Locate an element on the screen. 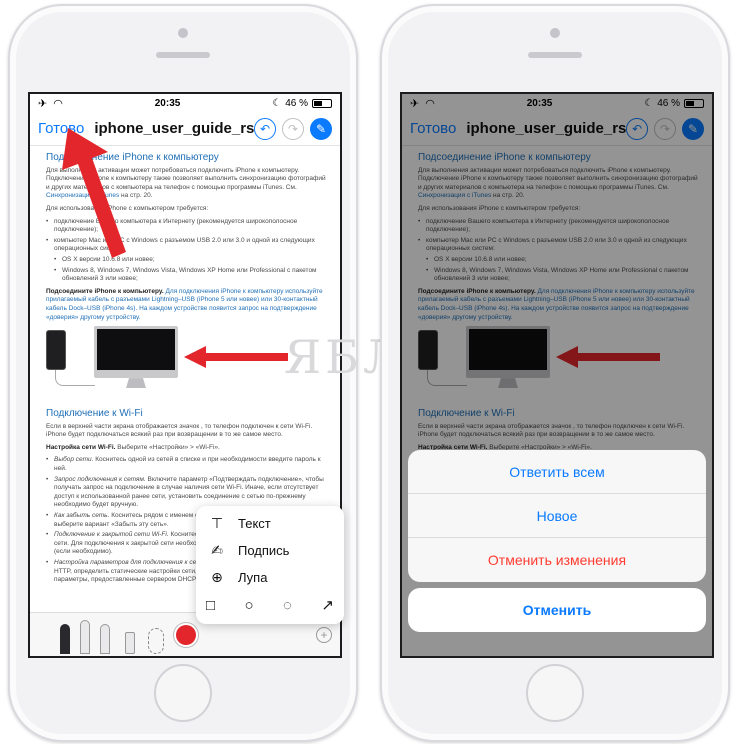 The height and width of the screenshot is (744, 740). loupe-icon: ⊕ is located at coordinates (217, 577).